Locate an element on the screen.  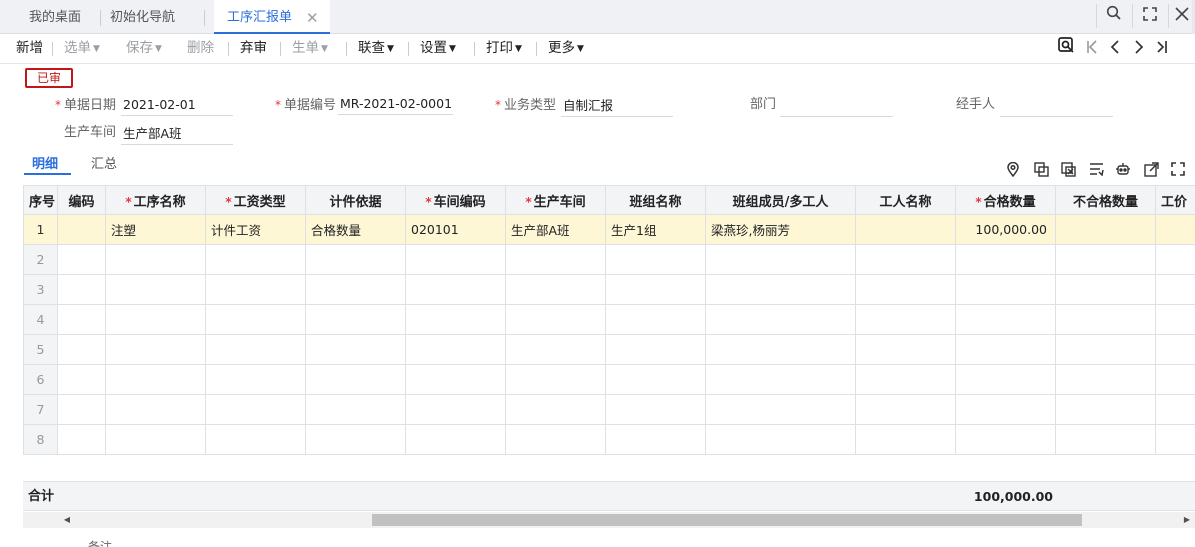
table-row: 4 is located at coordinates (609, 319).